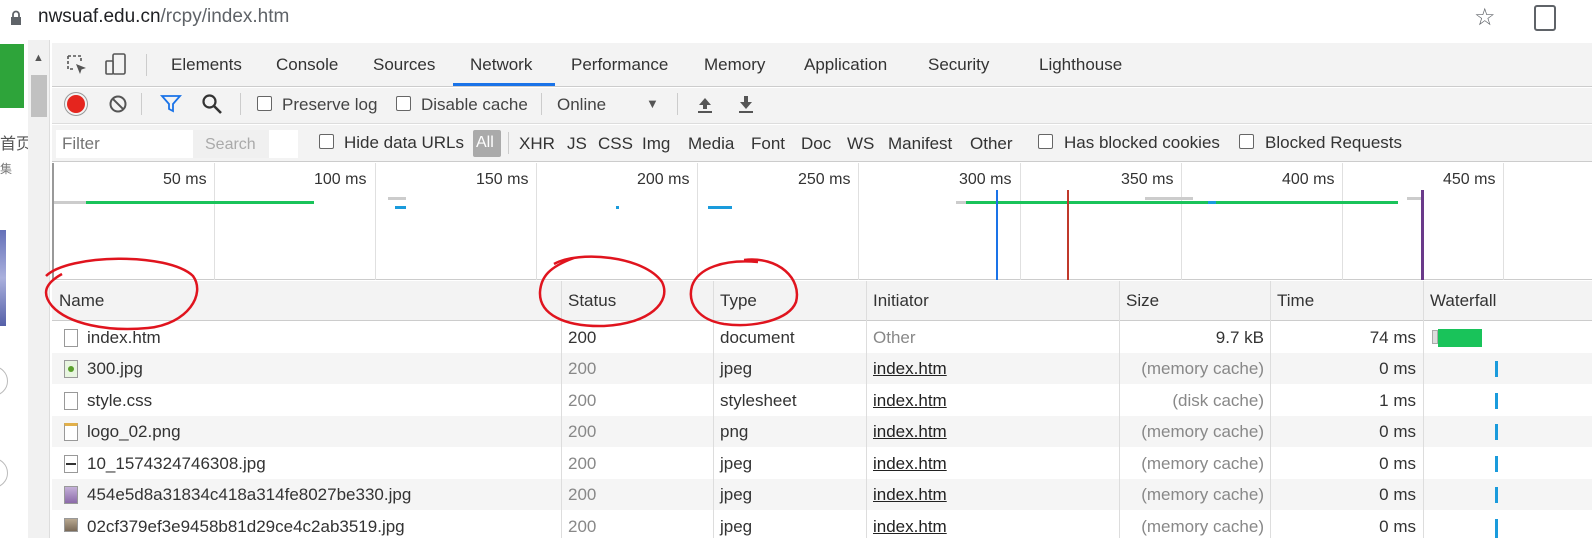 Image resolution: width=1592 pixels, height=538 pixels. What do you see at coordinates (502, 179) in the screenshot?
I see `timeline-tick: 150 ms` at bounding box center [502, 179].